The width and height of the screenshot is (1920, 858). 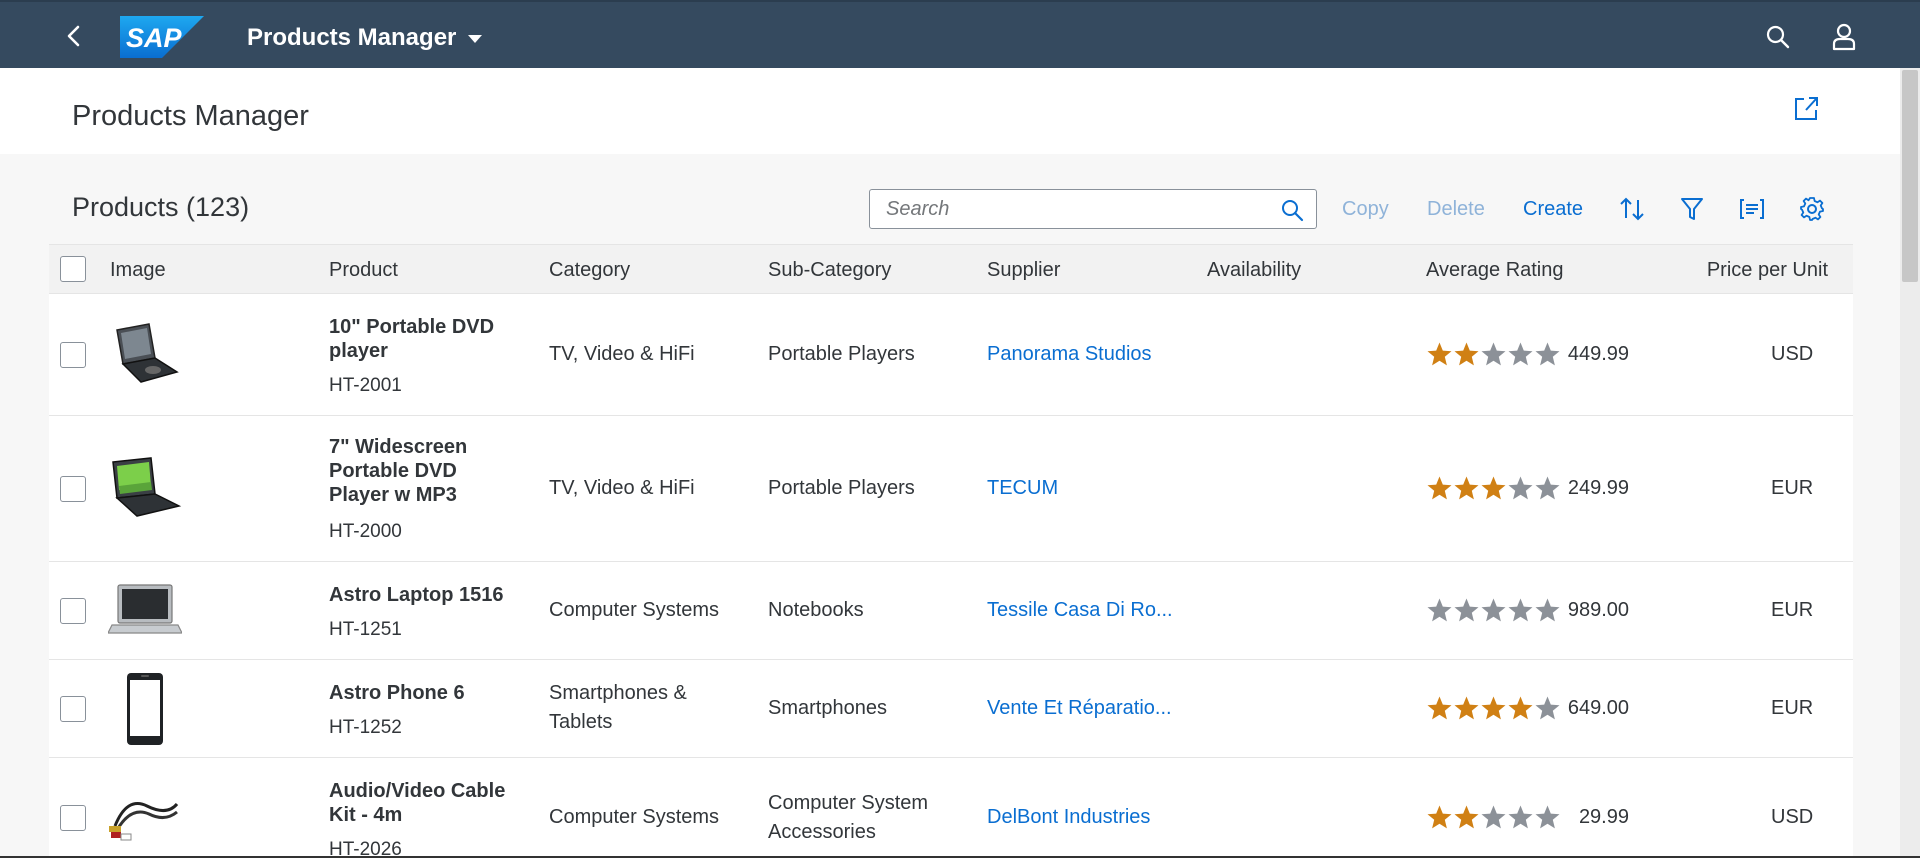 I want to click on price-value: 449.99, so click(x=1598, y=354).